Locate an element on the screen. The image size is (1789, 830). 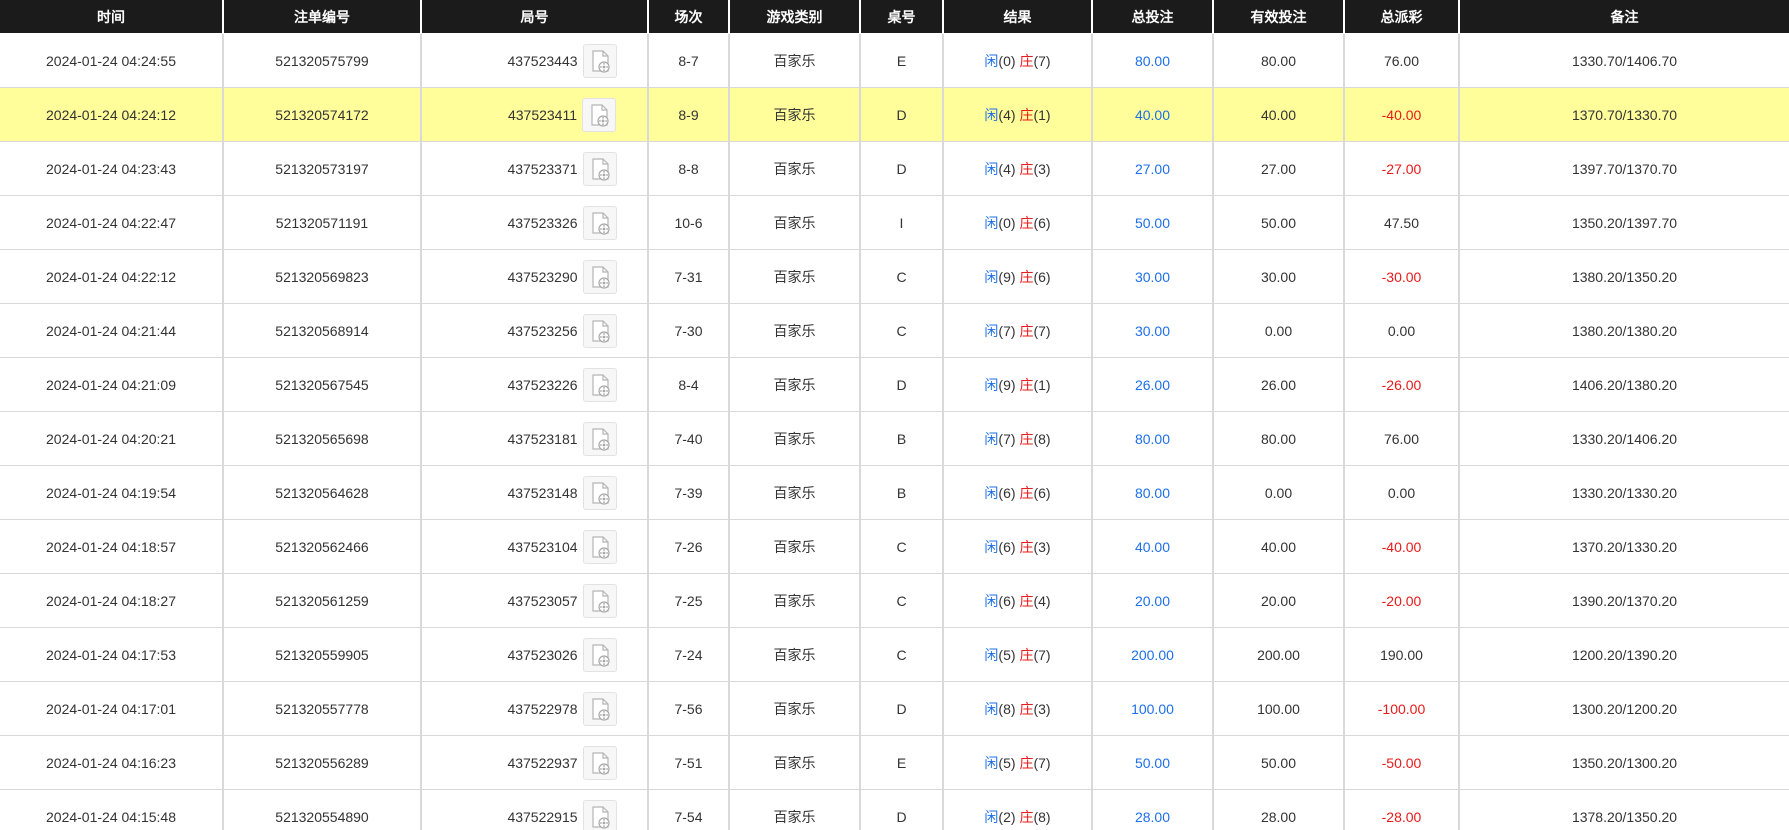
cell-table-no: I is located at coordinates (901, 222).